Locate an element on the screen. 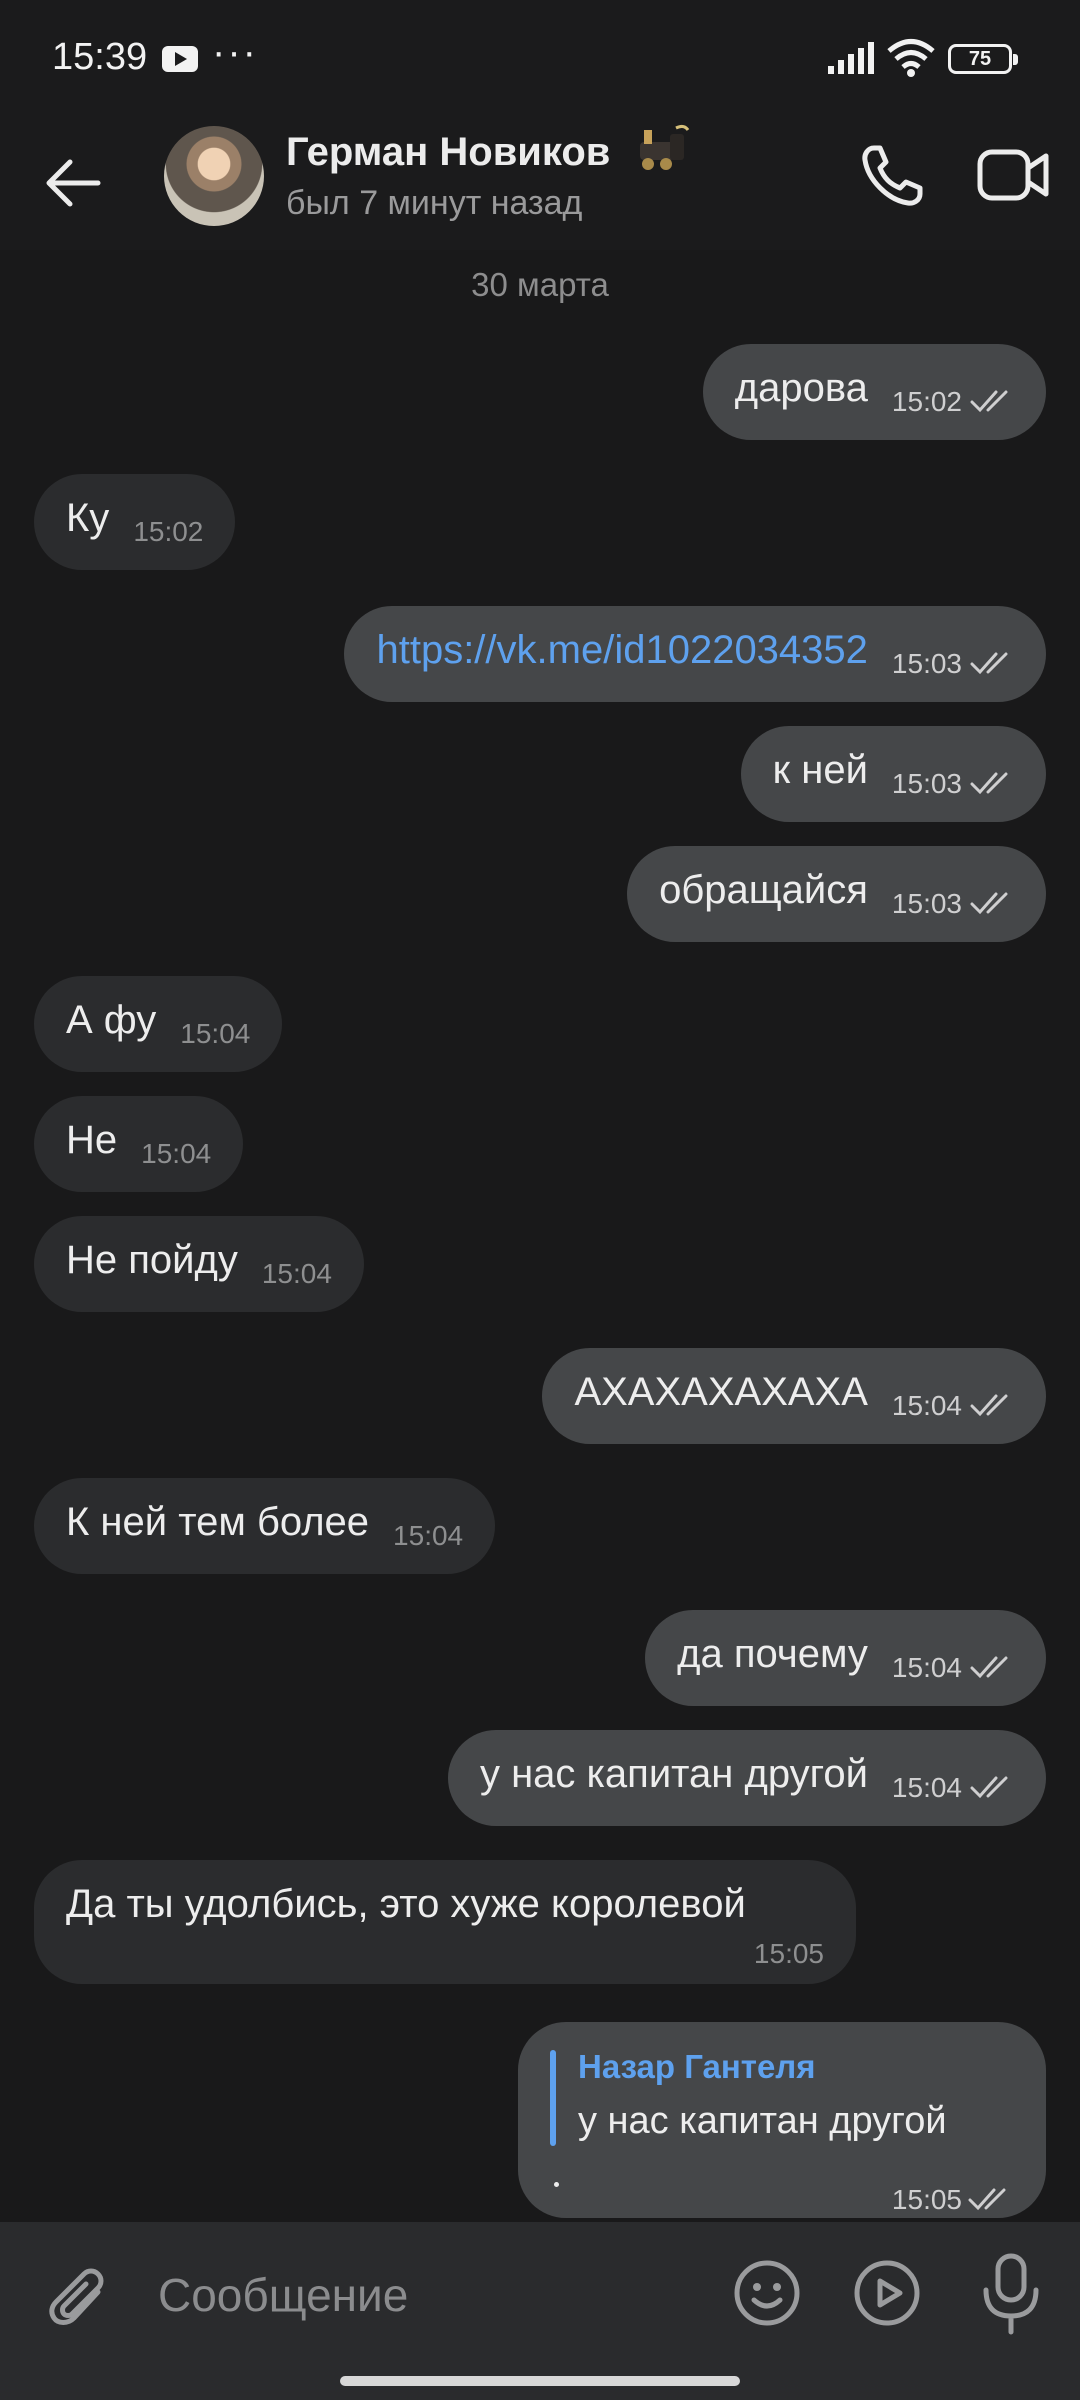 This screenshot has width=1080, height=2400. incoming-message: Ку 15:02 is located at coordinates (135, 522).